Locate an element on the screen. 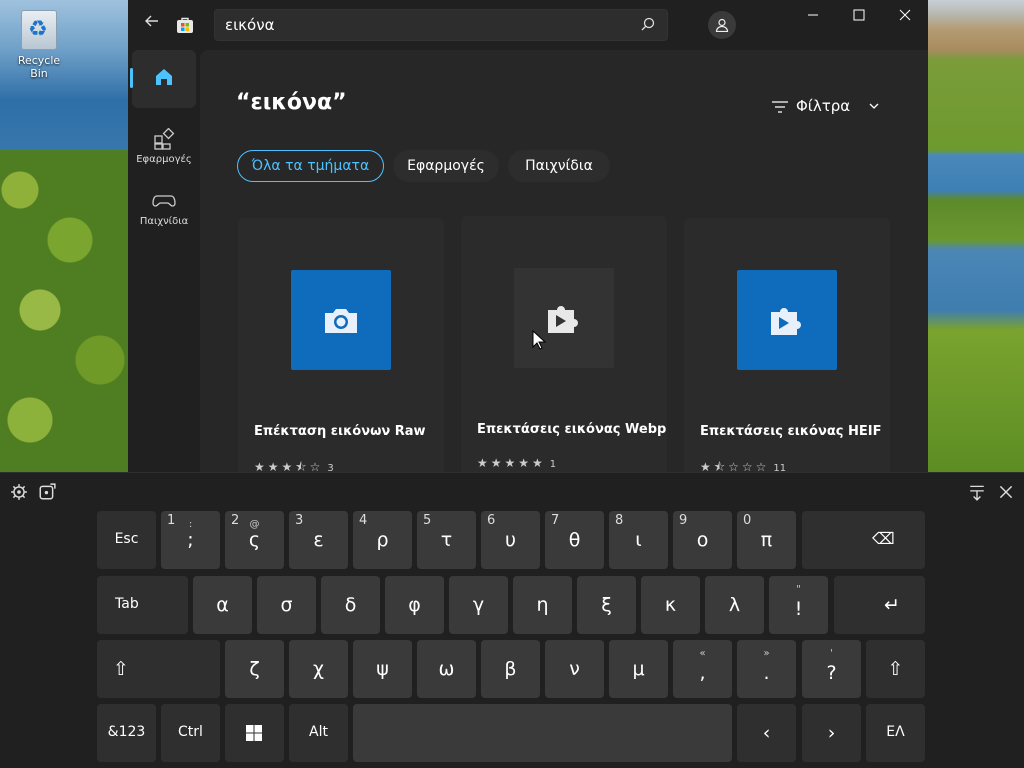  keyboard-layout-icon is located at coordinates (977, 492).